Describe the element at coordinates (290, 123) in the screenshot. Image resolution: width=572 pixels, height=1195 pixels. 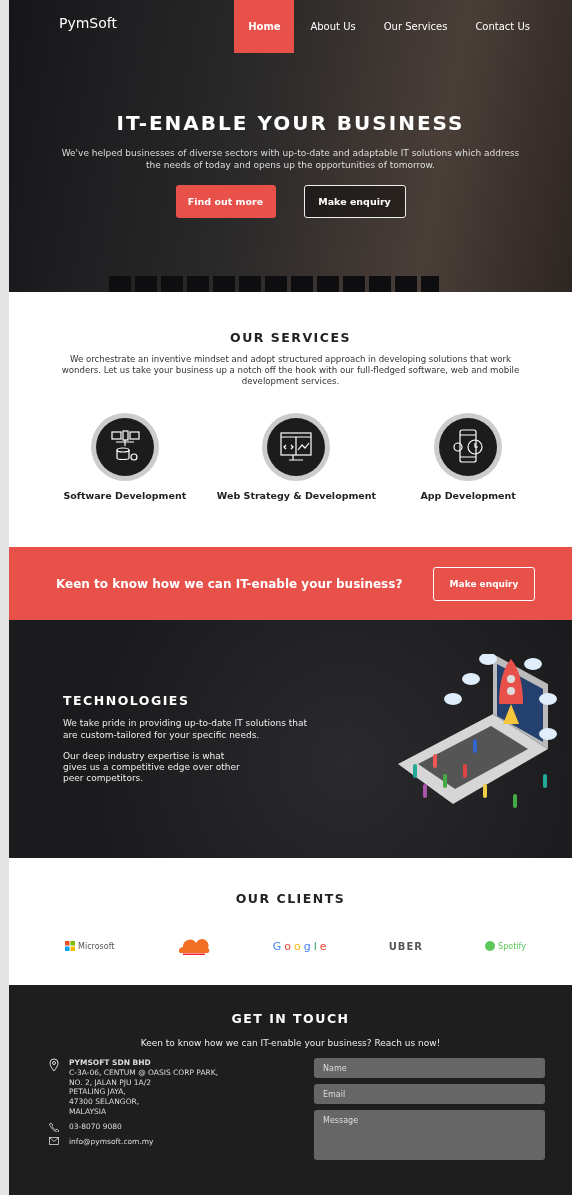
I see `hero-title: IT-ENABLE YOUR BUSINESS` at that location.